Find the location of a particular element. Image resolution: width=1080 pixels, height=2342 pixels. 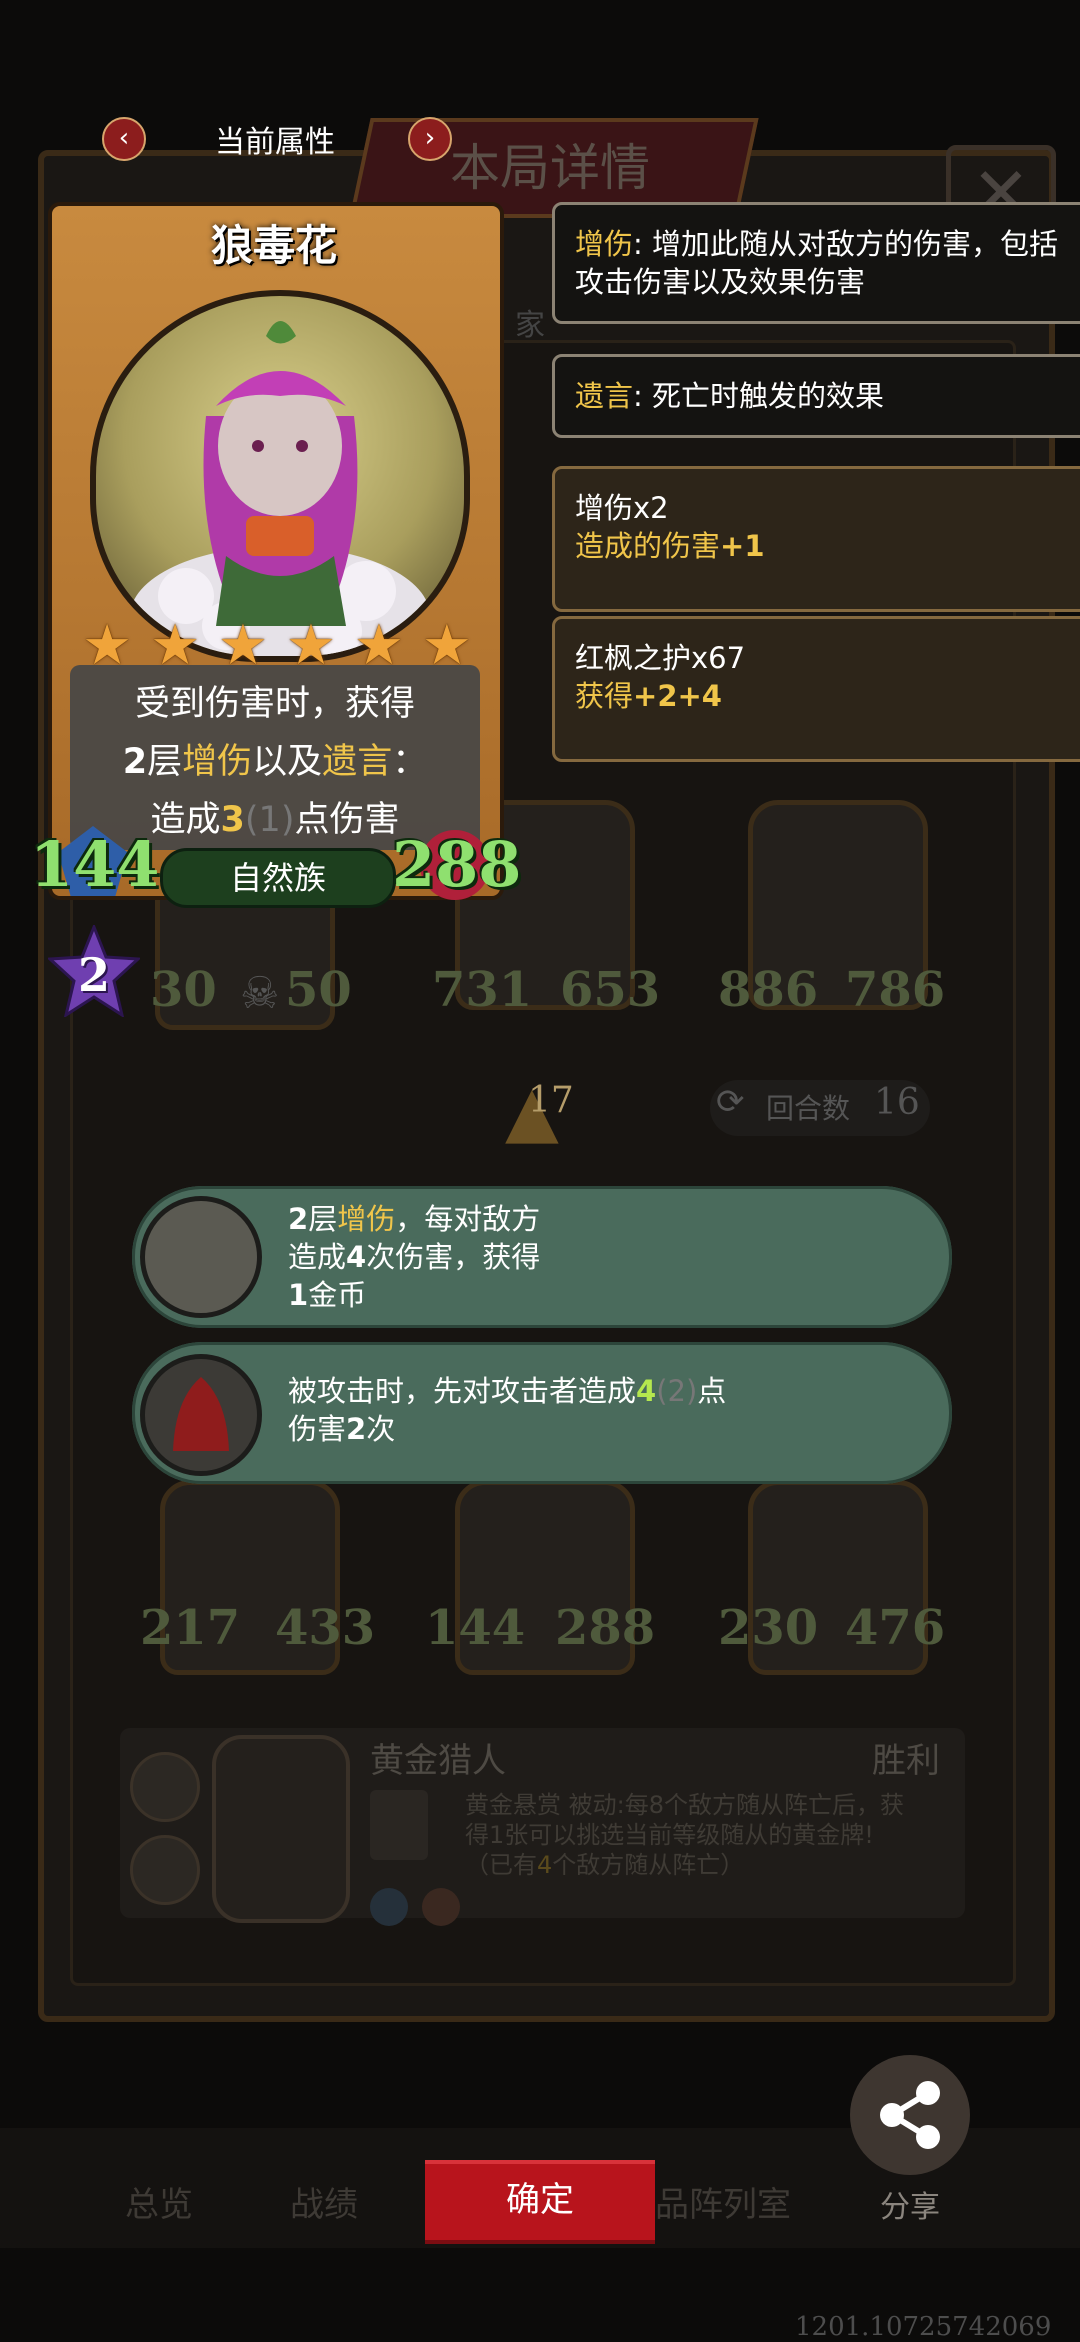

minion-health: 653 is located at coordinates (610, 990).